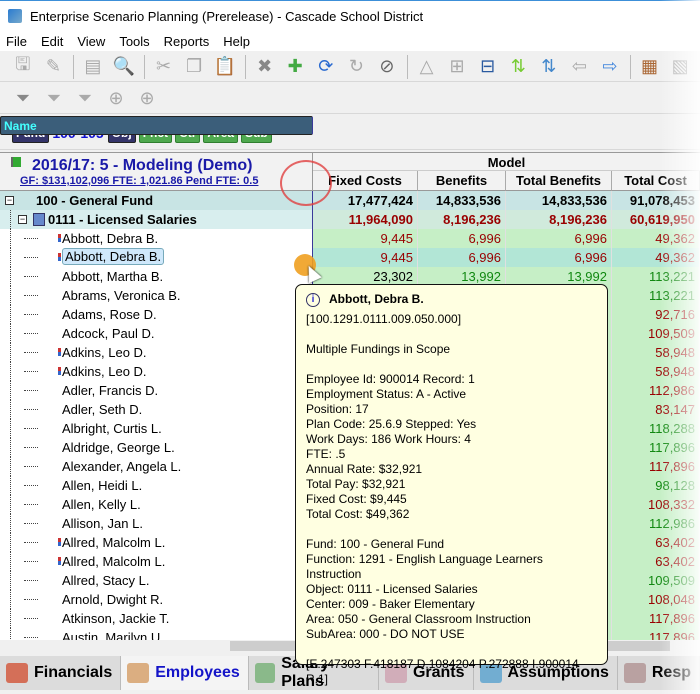  Describe the element at coordinates (365, 219) in the screenshot. I see `cell-fixed-costs: 11,964,090` at that location.